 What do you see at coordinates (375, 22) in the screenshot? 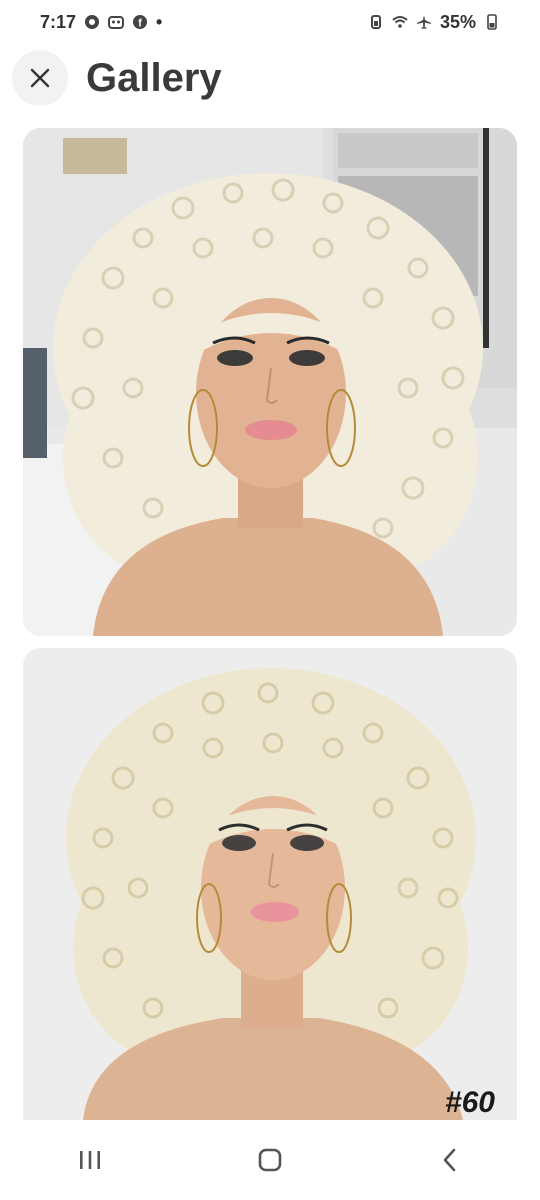
I see `battery-saver-icon` at bounding box center [375, 22].